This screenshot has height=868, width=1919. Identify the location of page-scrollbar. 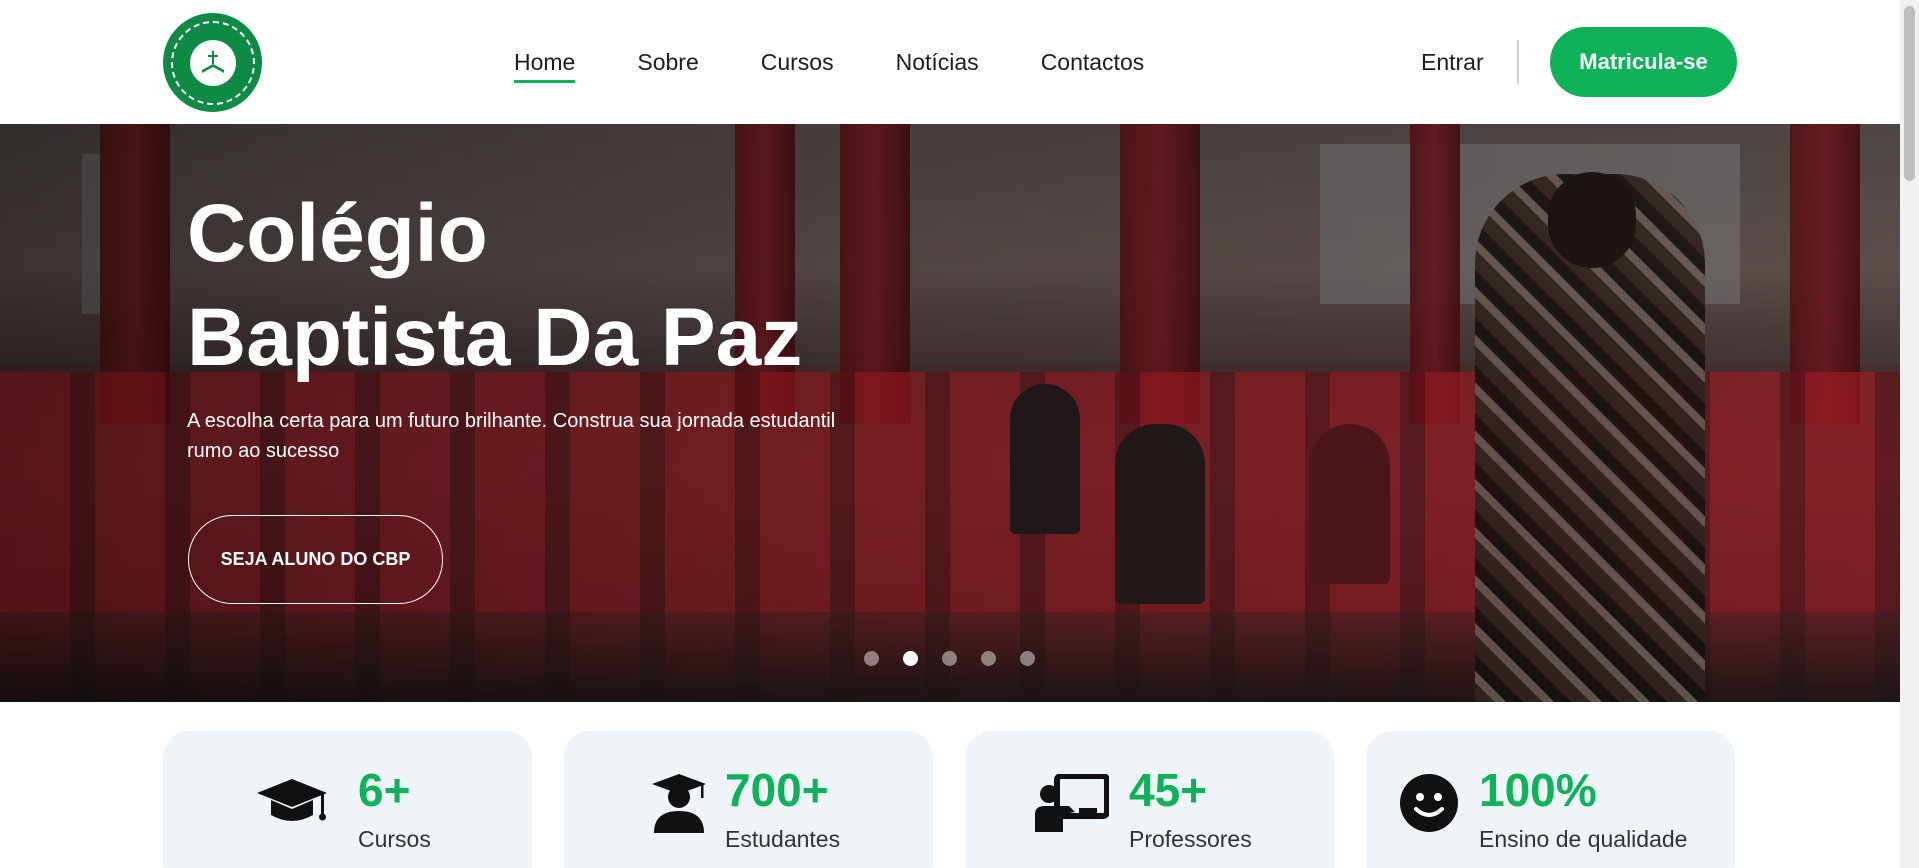
(1909, 434).